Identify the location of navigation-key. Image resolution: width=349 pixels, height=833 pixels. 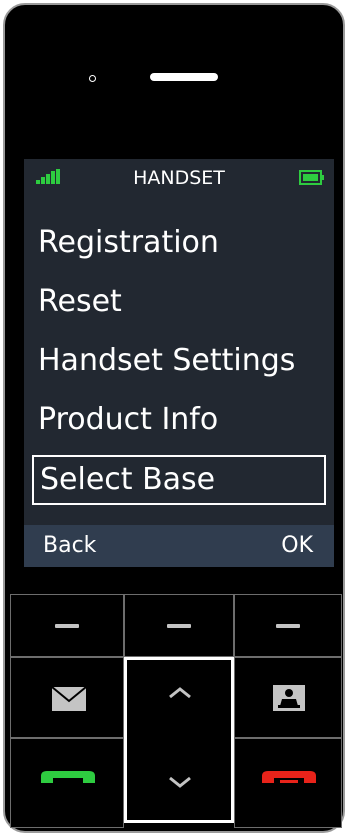
(179, 740).